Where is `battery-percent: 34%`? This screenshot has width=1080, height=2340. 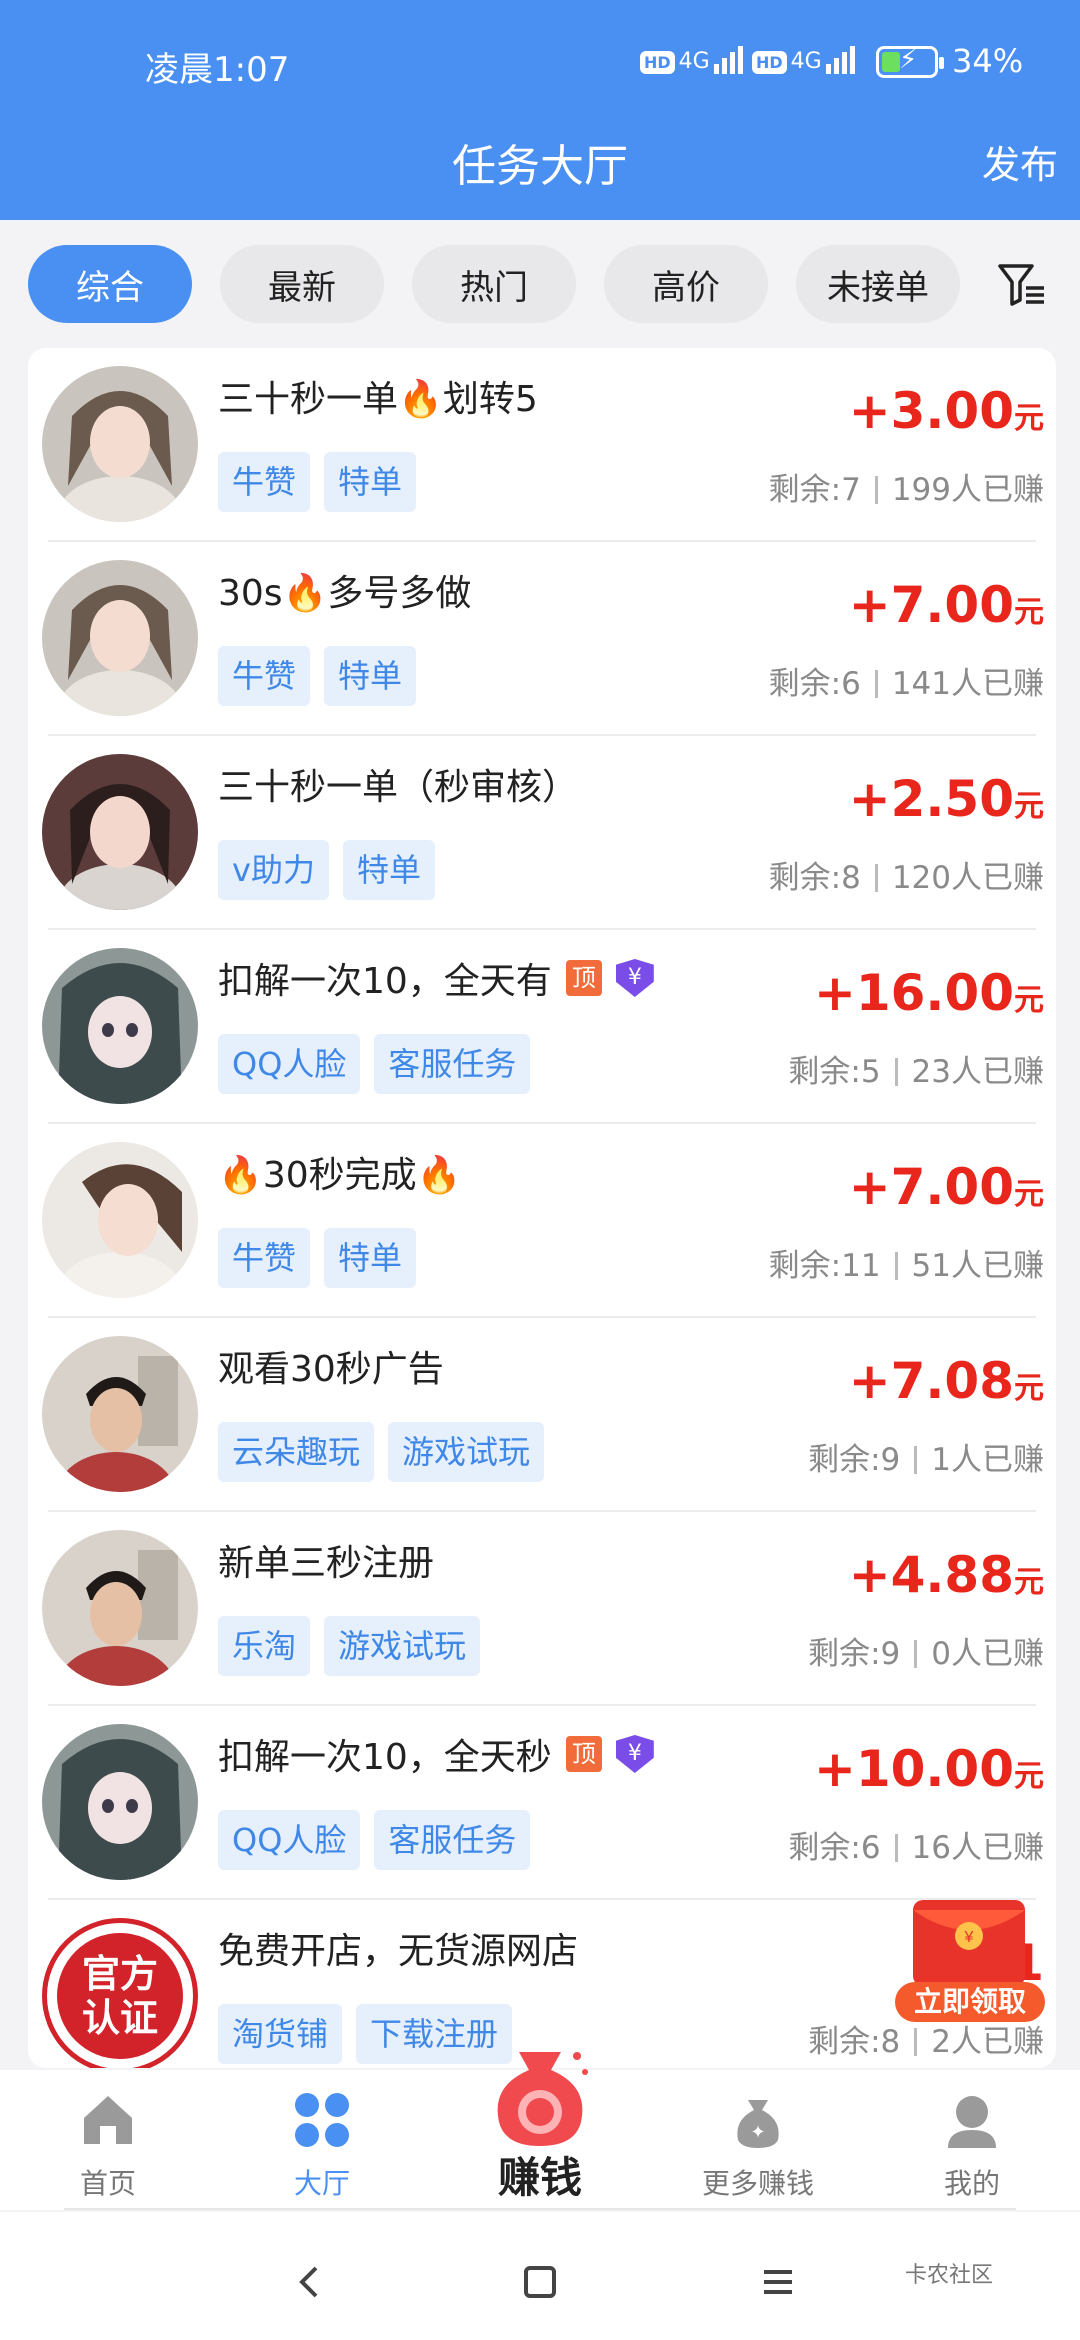
battery-percent: 34% is located at coordinates (988, 61).